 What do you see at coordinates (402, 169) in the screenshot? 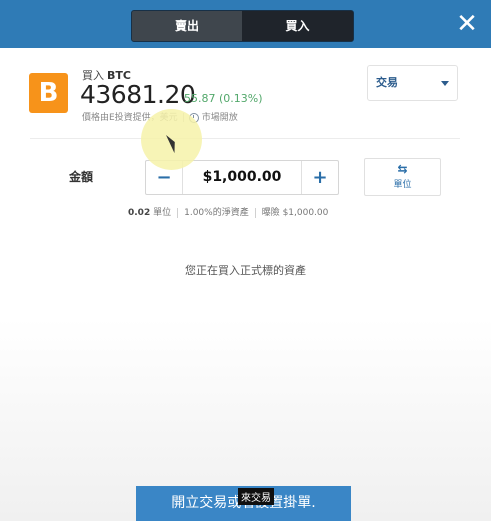
I see `swap-icon: ⇆` at bounding box center [402, 169].